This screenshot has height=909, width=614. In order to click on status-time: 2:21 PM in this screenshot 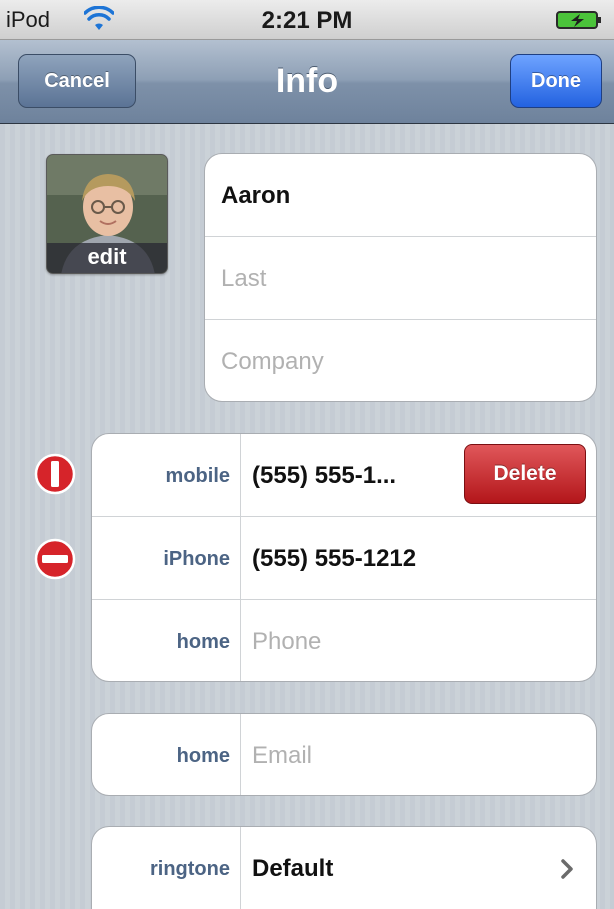, I will do `click(307, 20)`.